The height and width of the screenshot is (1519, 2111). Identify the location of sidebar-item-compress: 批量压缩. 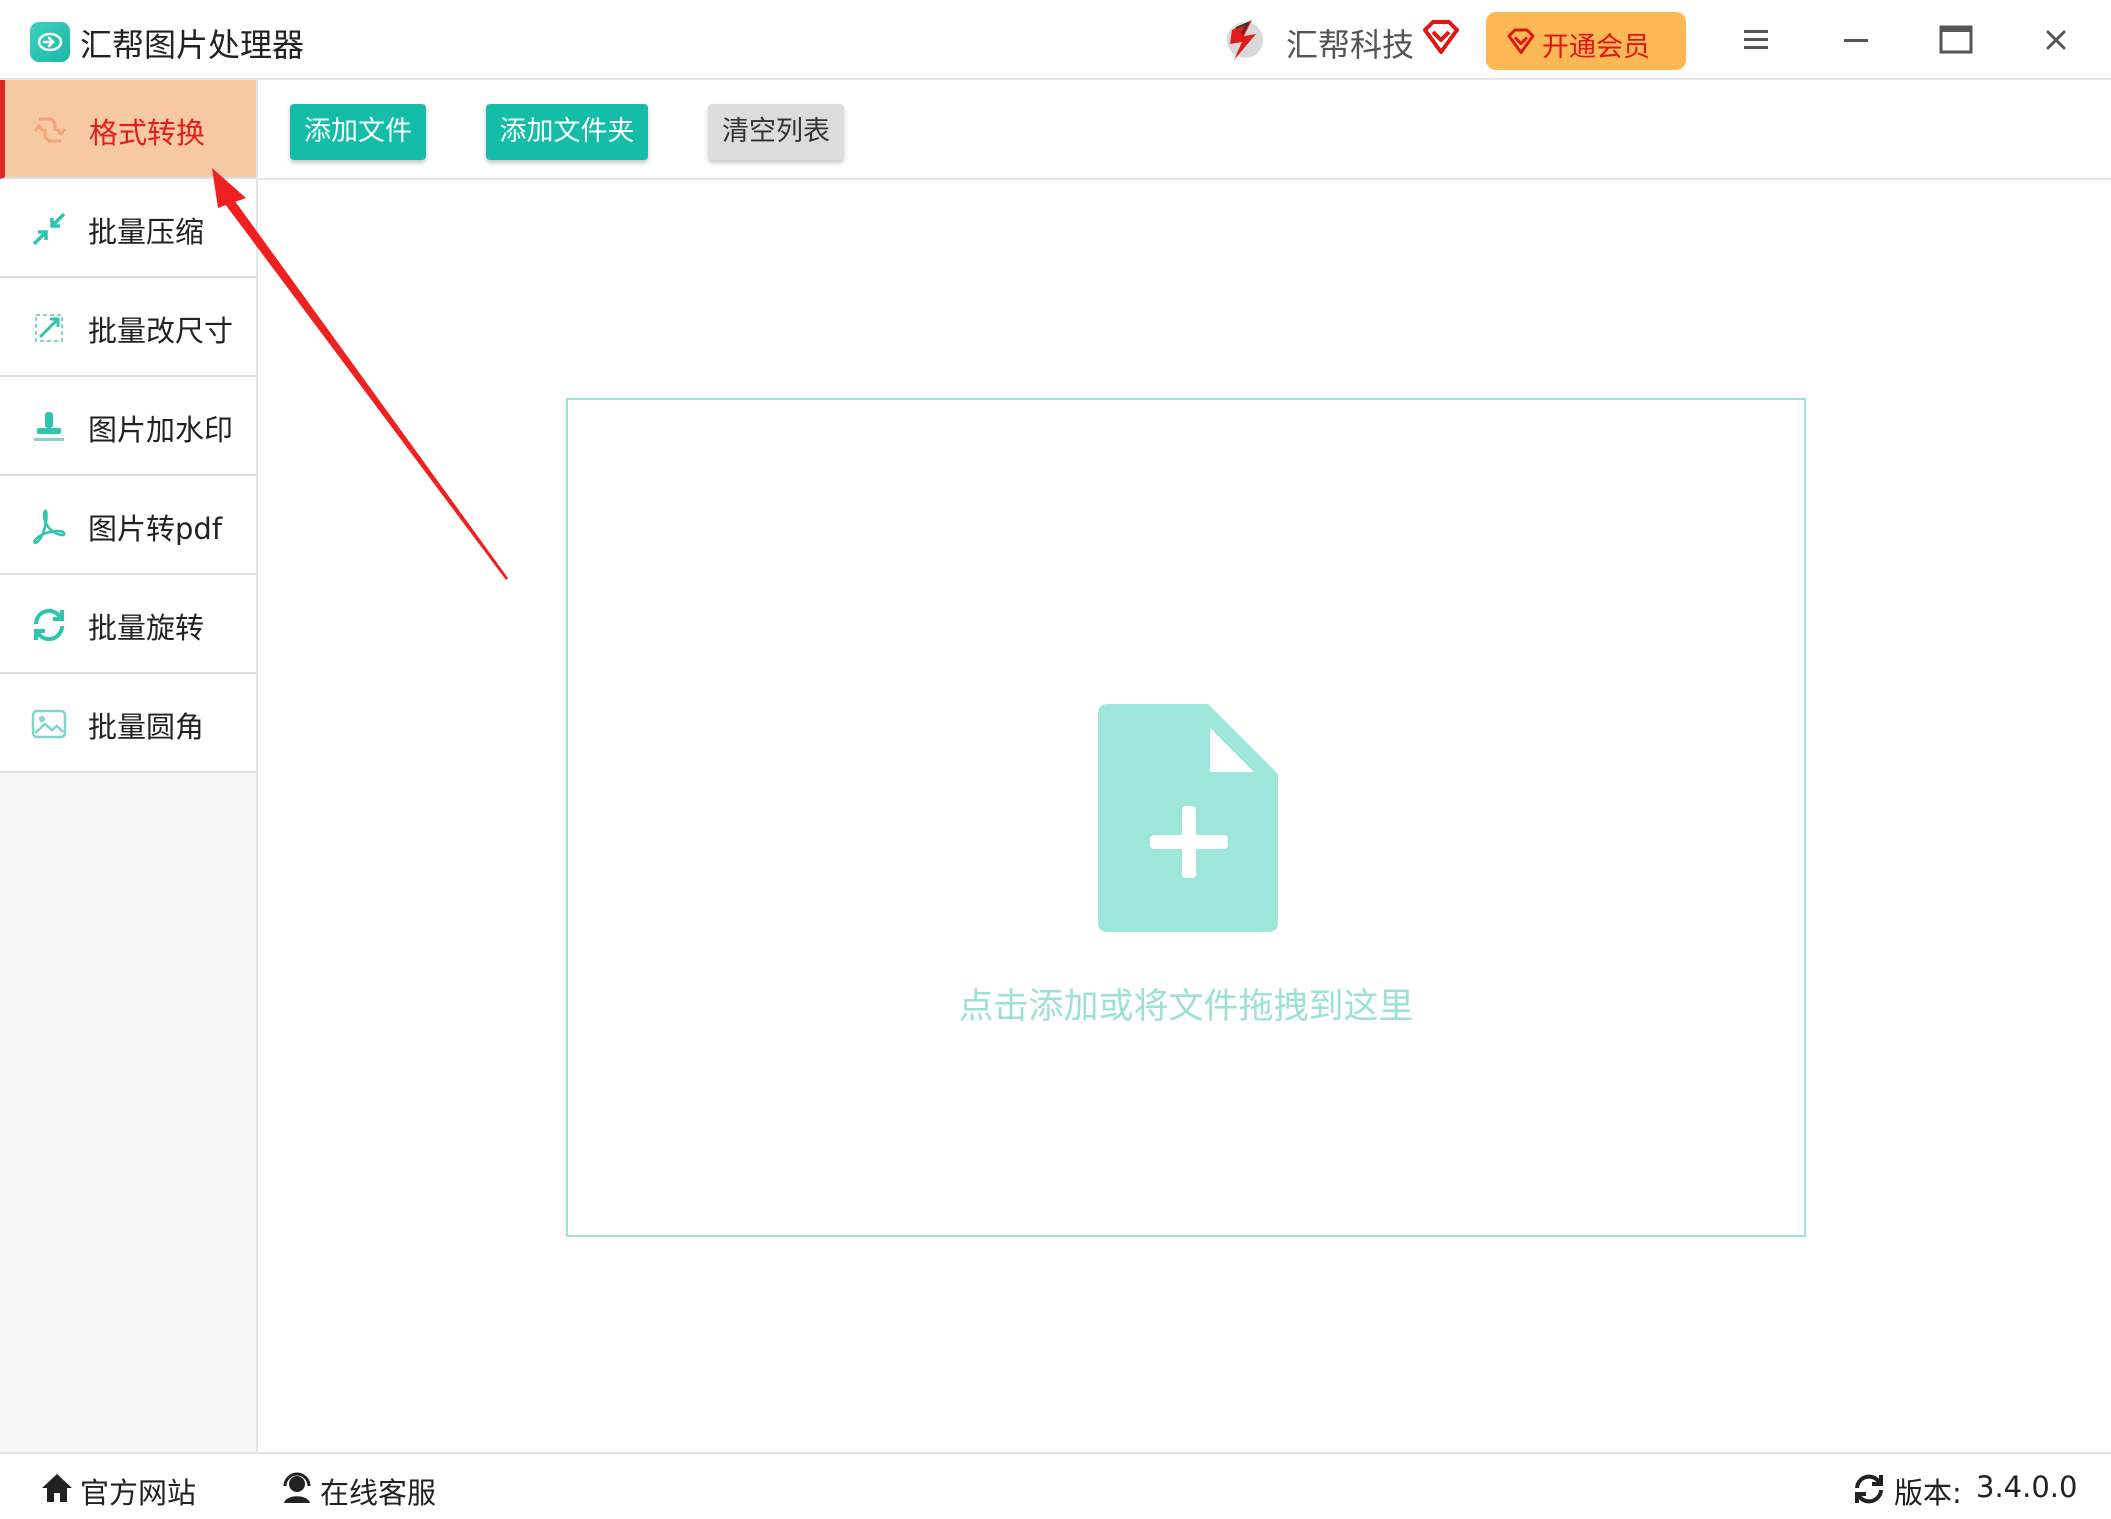
(128, 228).